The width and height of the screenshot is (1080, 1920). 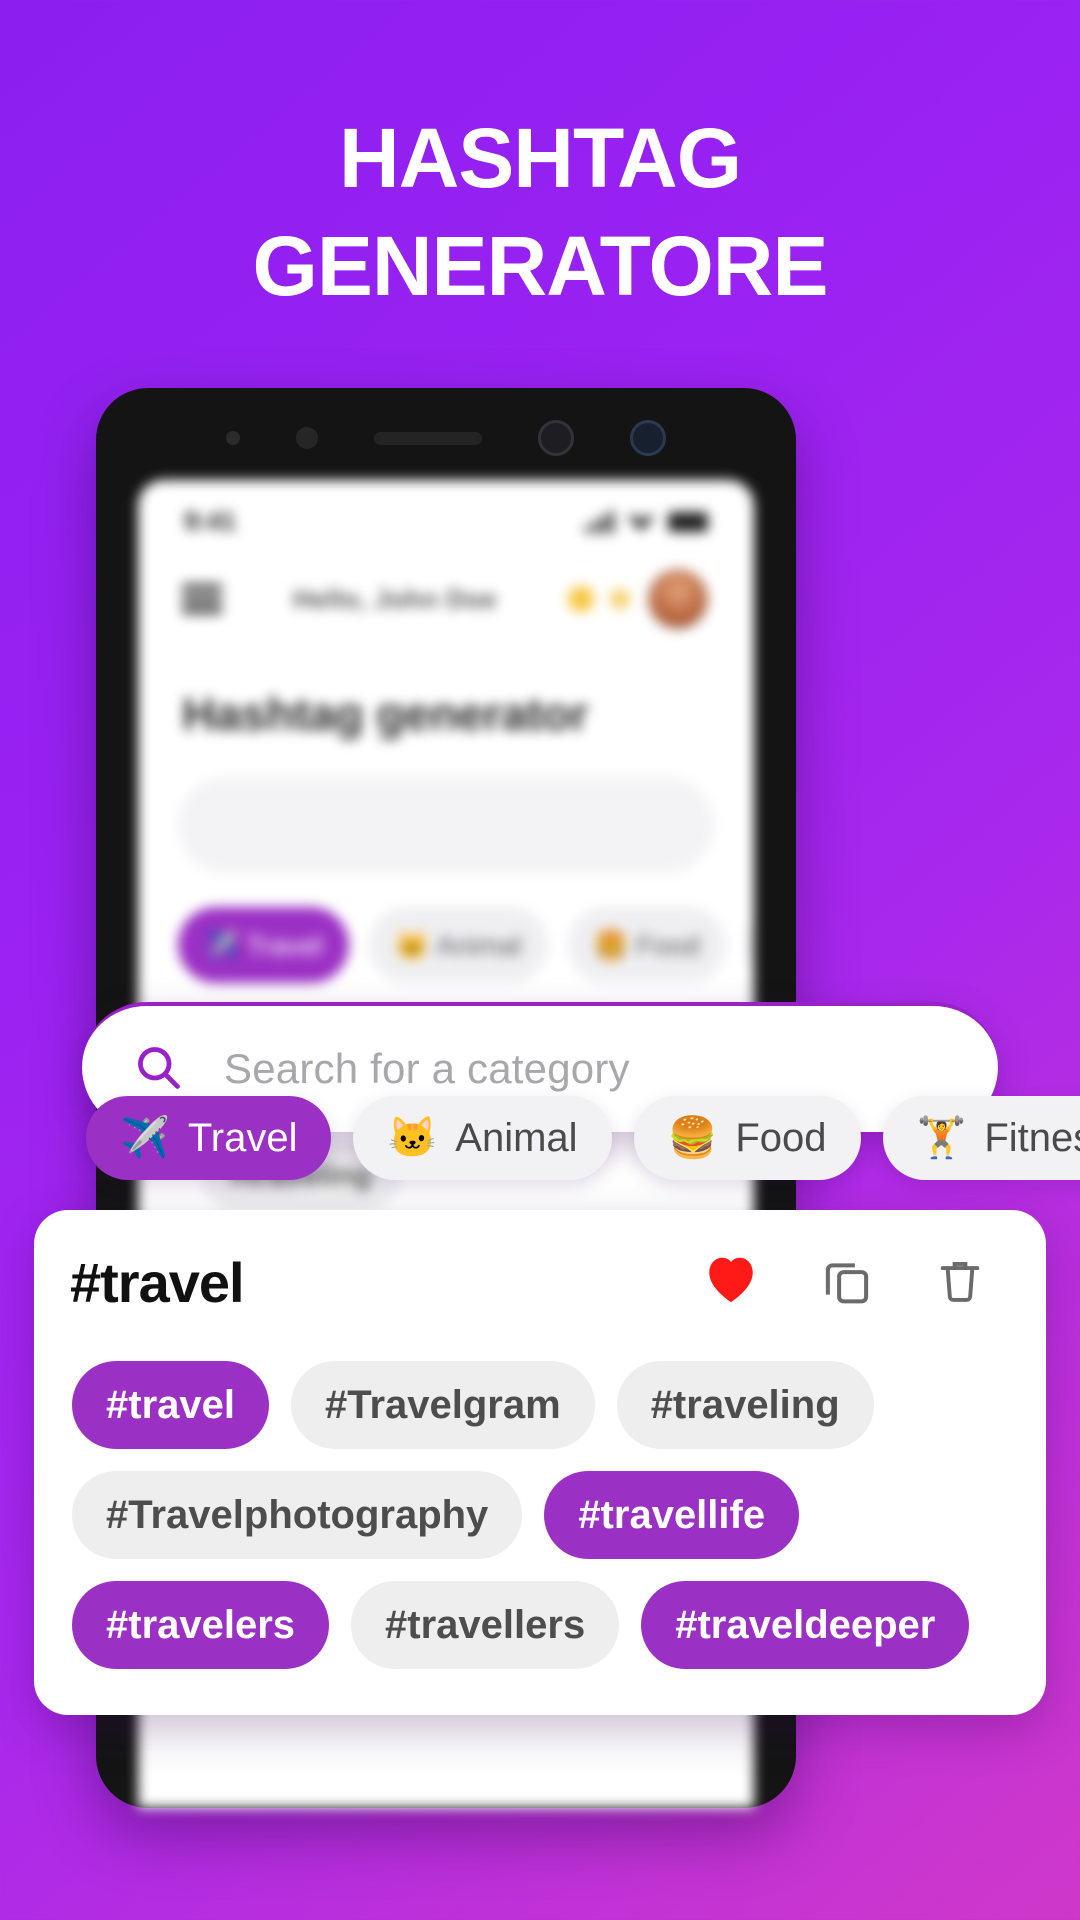 What do you see at coordinates (692, 1138) in the screenshot?
I see `hamburger-icon: 🍔` at bounding box center [692, 1138].